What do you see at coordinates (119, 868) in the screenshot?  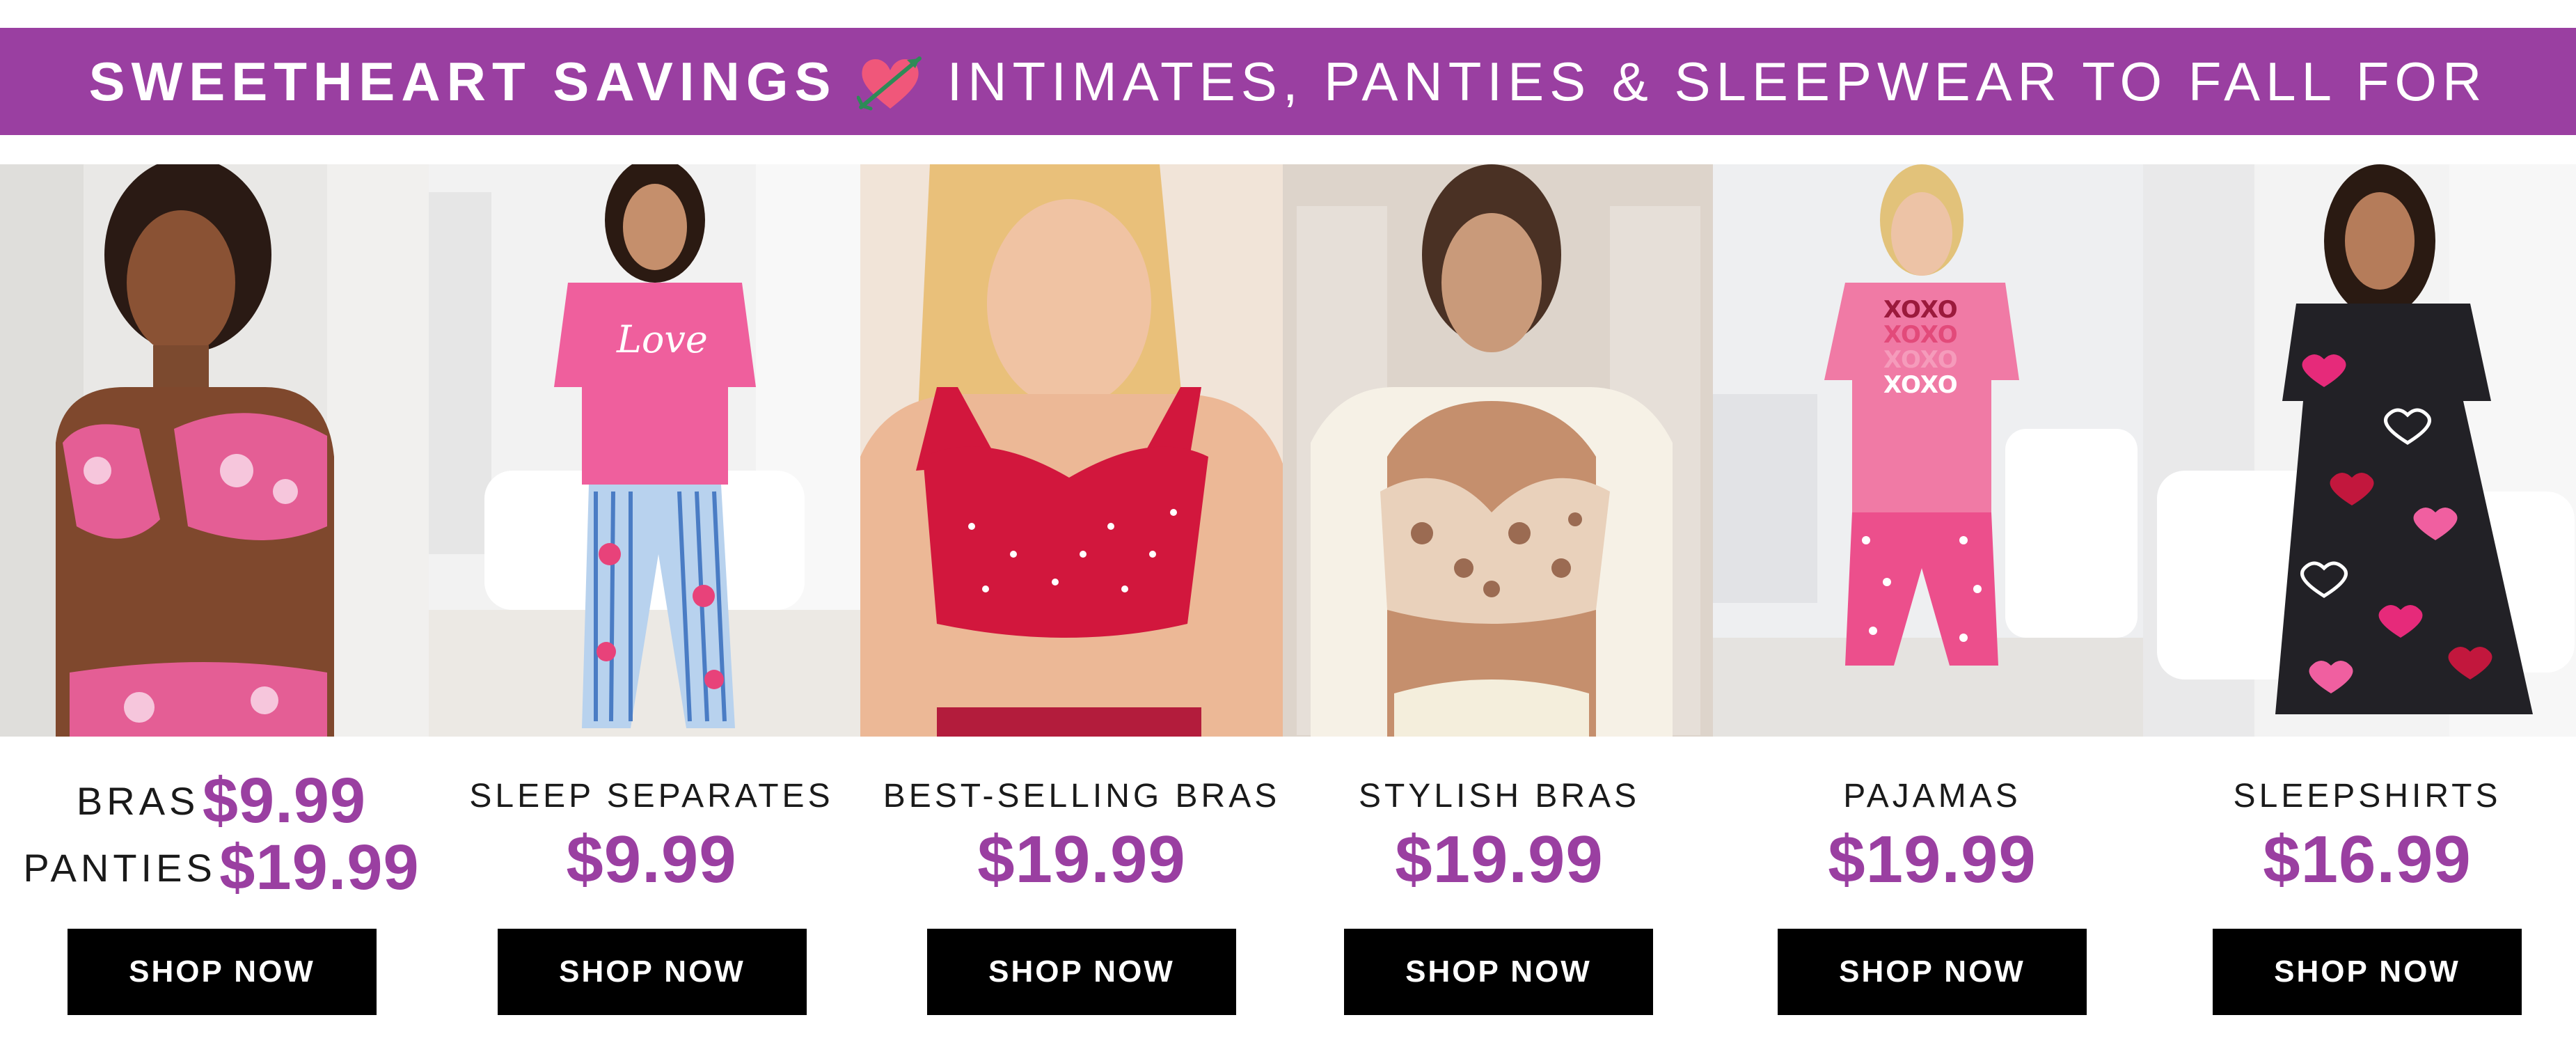 I see `label-panties: PANTIES` at bounding box center [119, 868].